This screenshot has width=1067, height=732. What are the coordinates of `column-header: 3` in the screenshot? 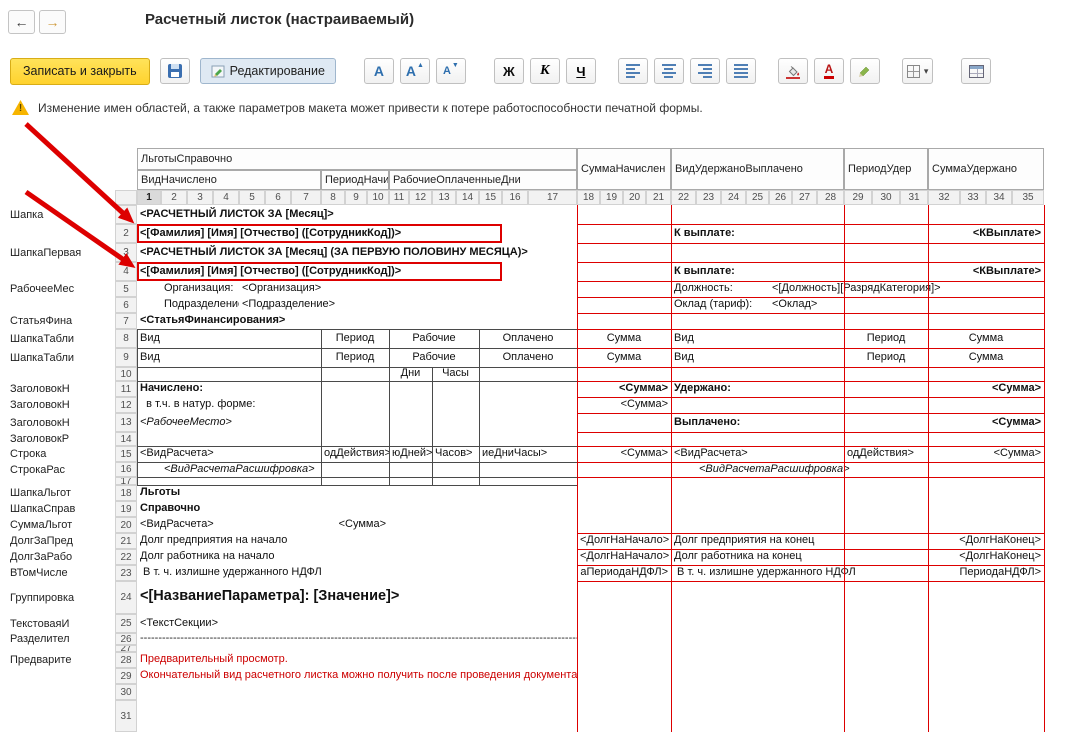 It's located at (200, 197).